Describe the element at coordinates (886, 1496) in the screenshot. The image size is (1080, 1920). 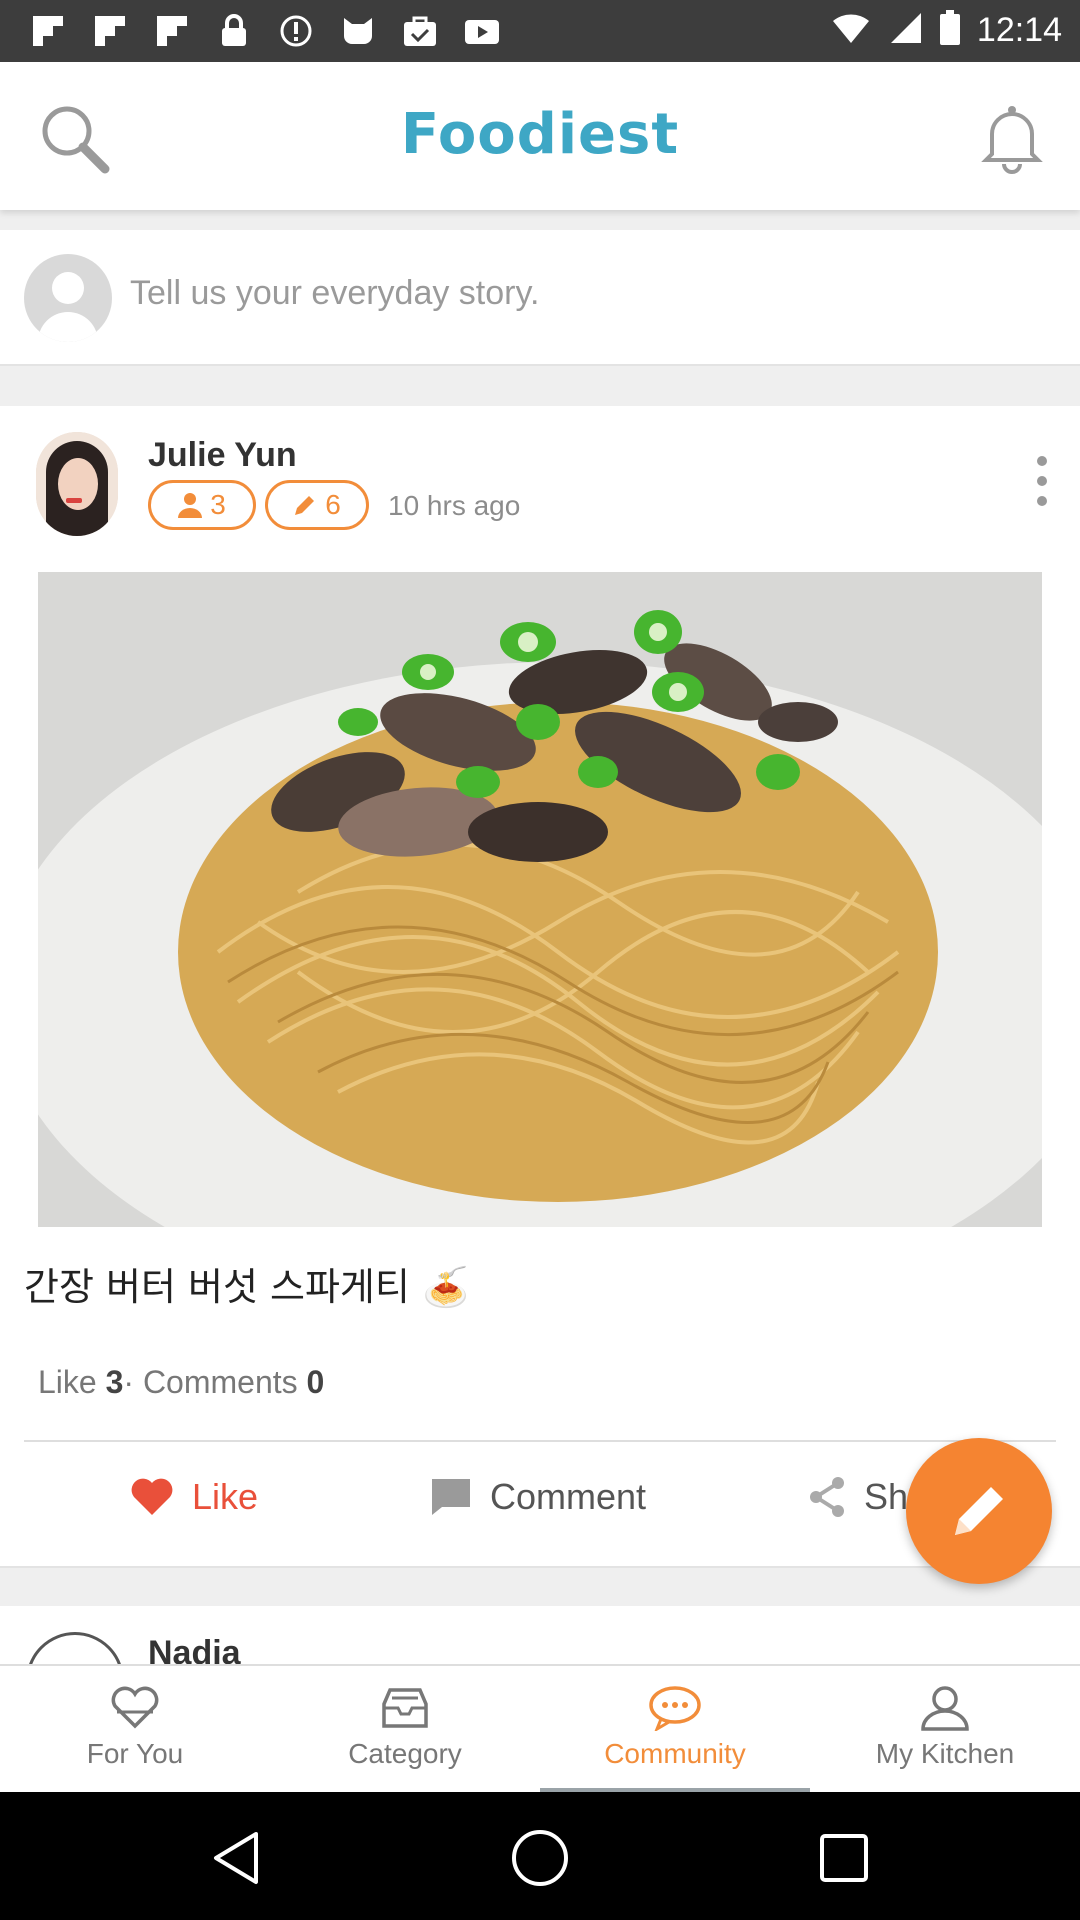
I see `share-button-label: Sh` at that location.